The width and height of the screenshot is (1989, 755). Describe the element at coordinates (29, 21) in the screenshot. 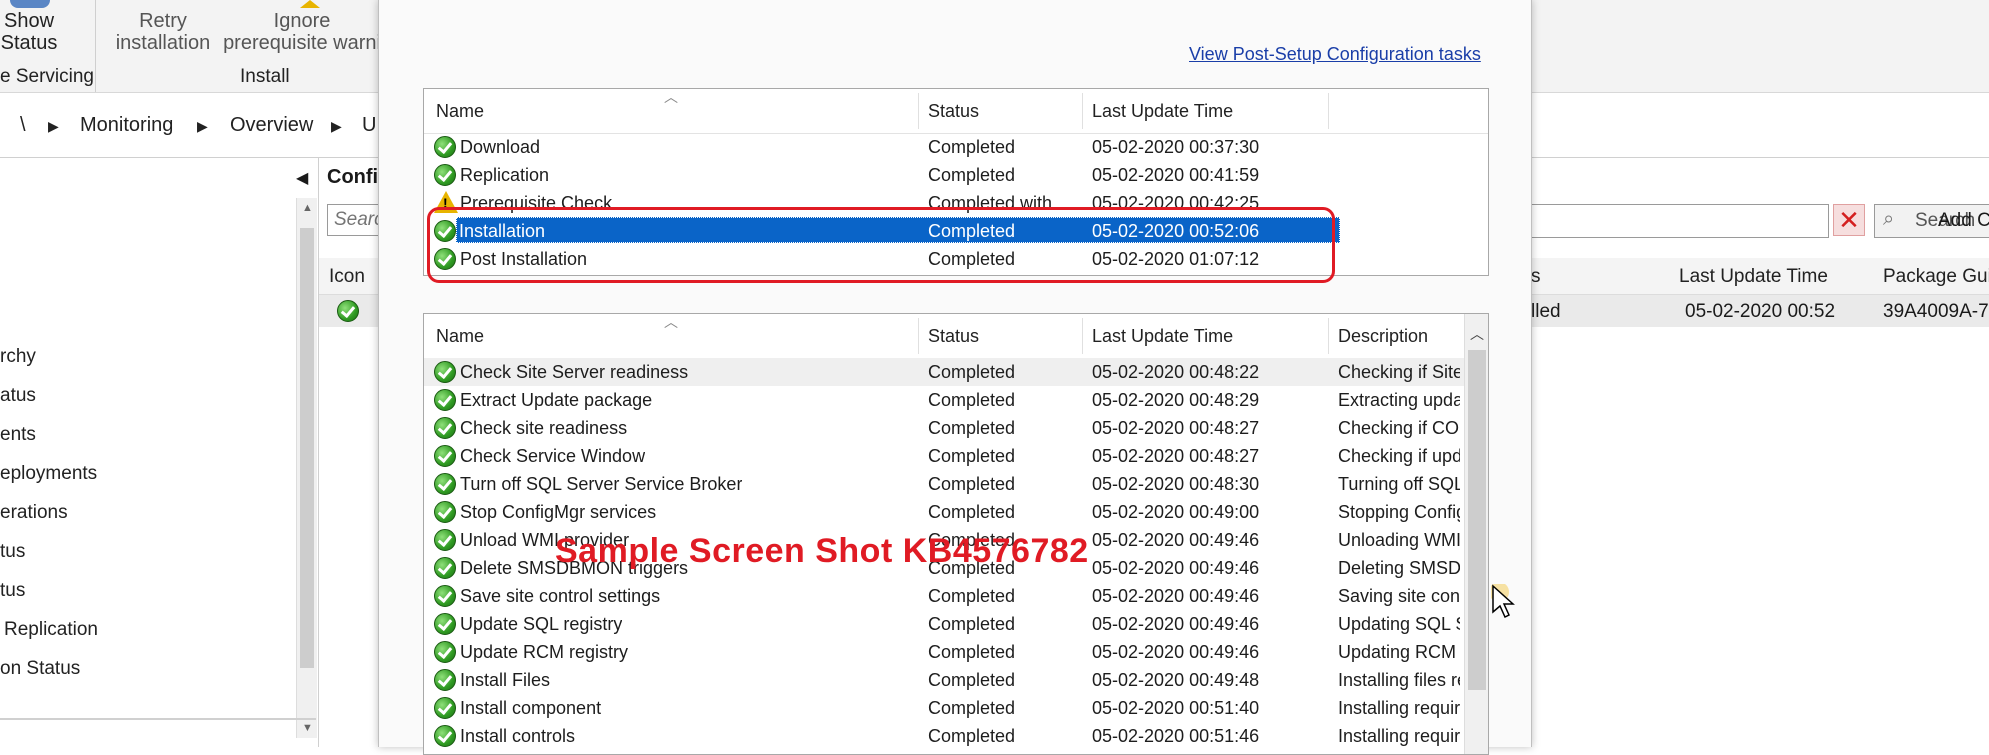

I see `show-status-label-1: Show` at that location.